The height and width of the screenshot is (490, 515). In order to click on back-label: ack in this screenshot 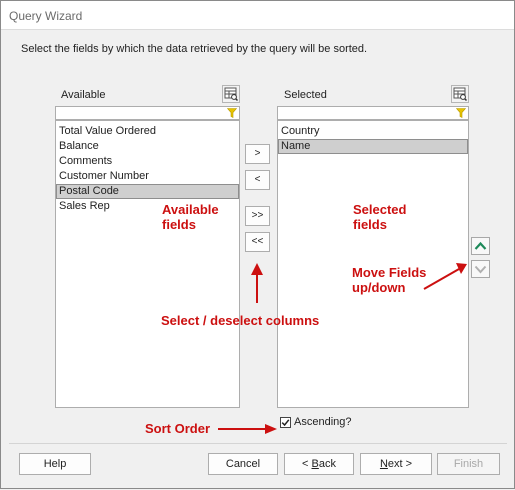, I will do `click(327, 464)`.